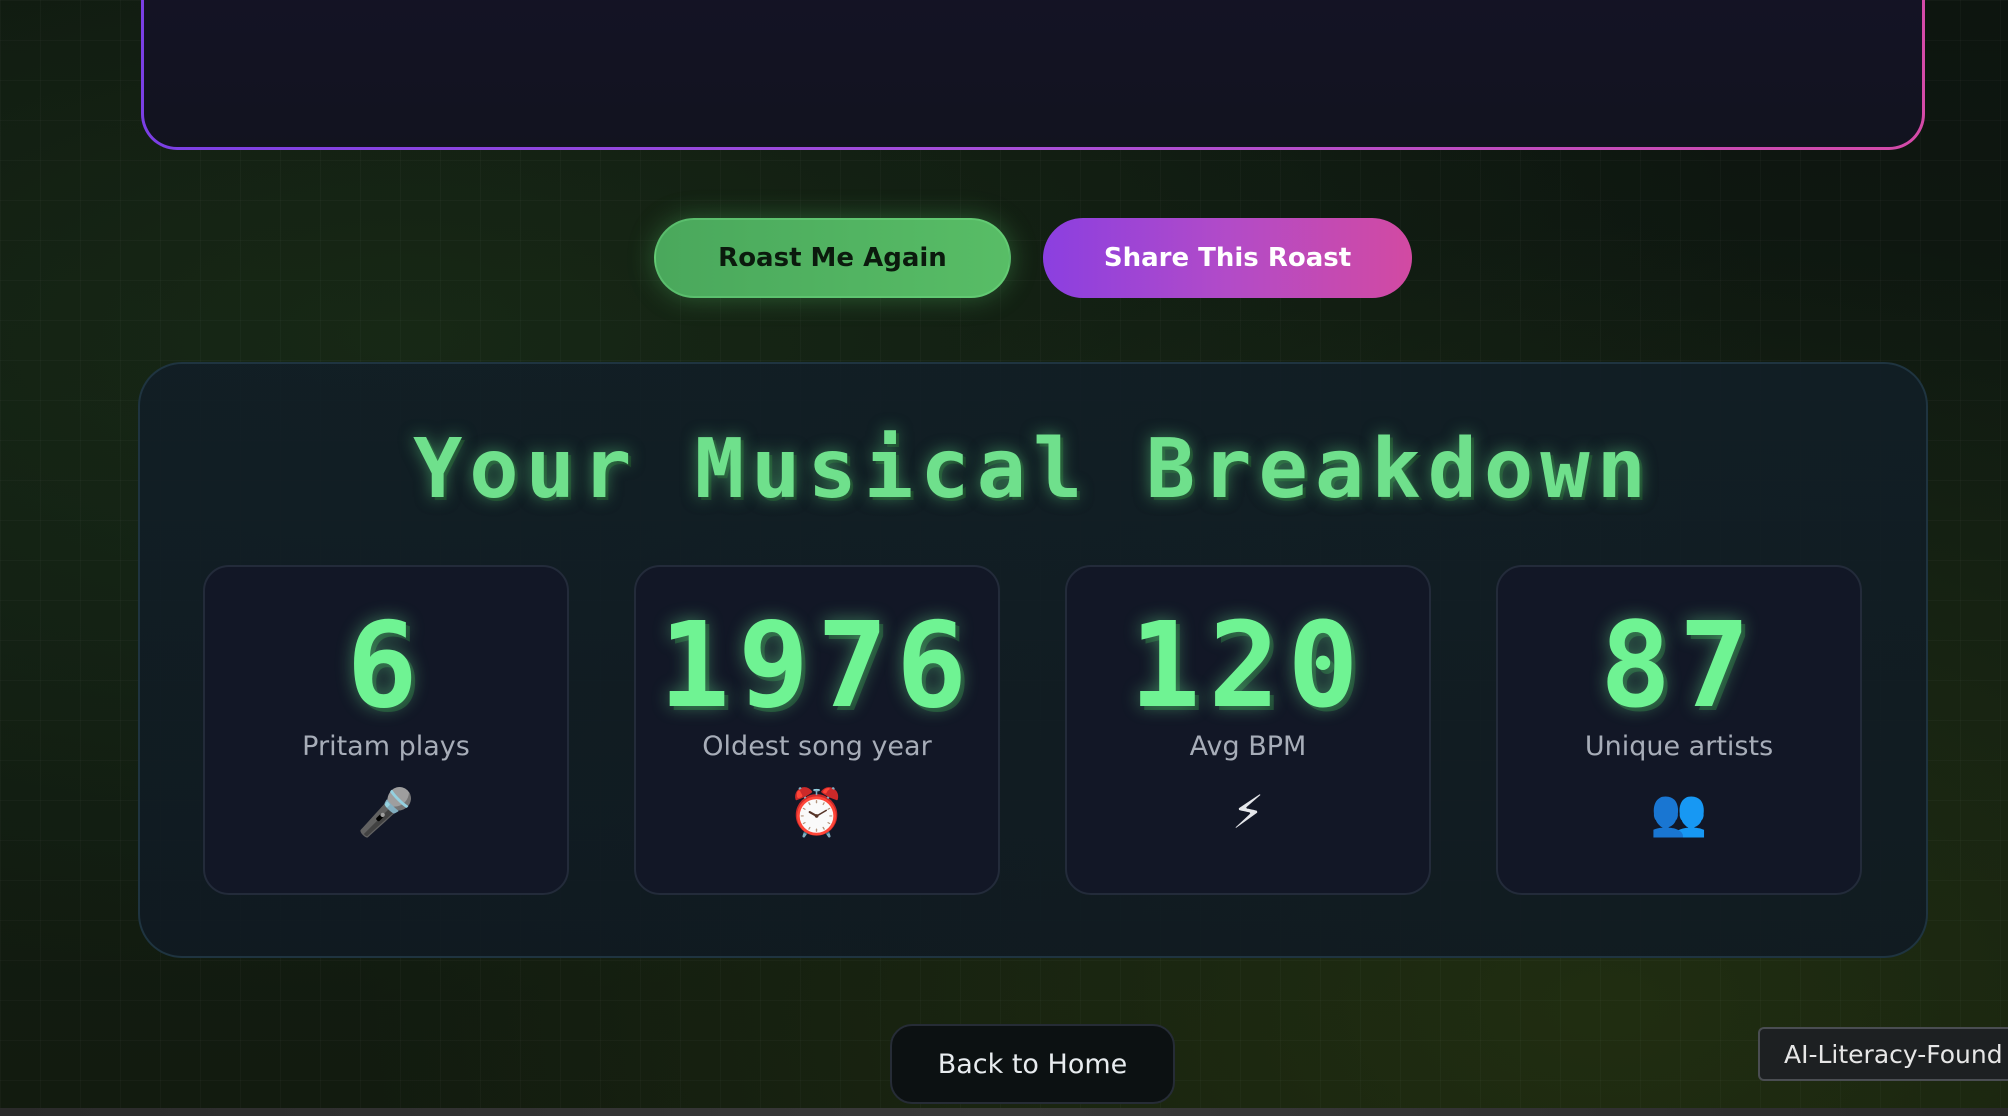  What do you see at coordinates (817, 812) in the screenshot?
I see `alarm-clock-icon: ⏰` at bounding box center [817, 812].